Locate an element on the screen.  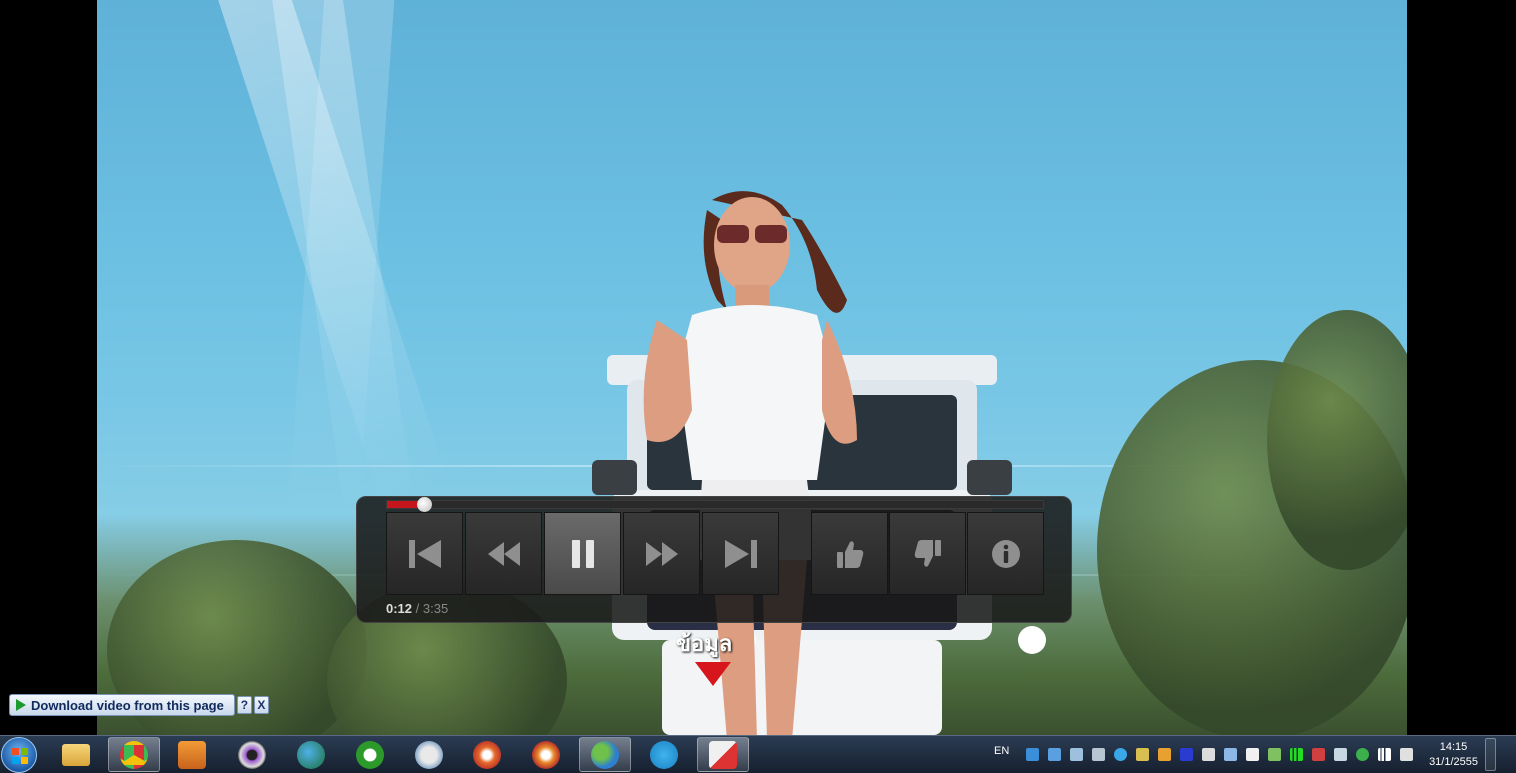
tray-chat-icon is located at coordinates (1340, 754).